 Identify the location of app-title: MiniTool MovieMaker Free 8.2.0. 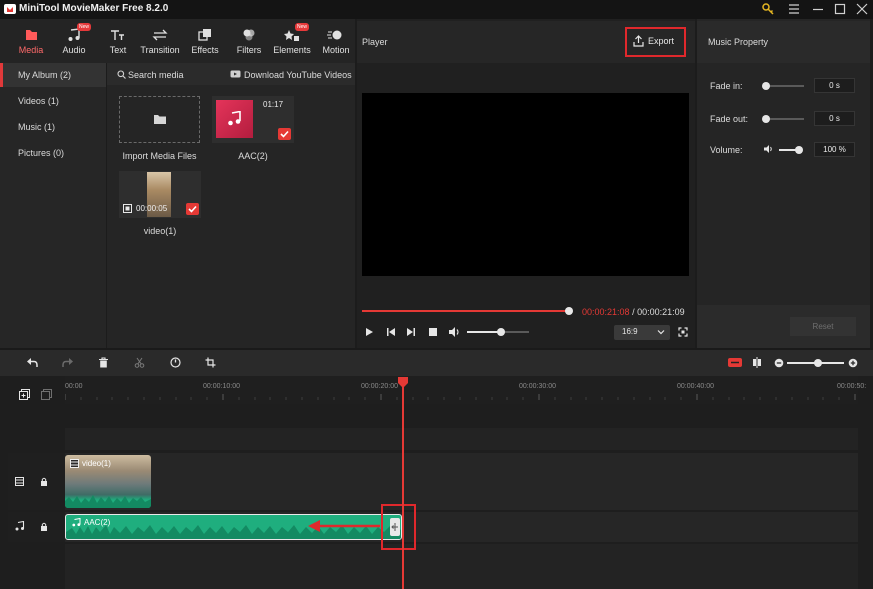
(94, 8).